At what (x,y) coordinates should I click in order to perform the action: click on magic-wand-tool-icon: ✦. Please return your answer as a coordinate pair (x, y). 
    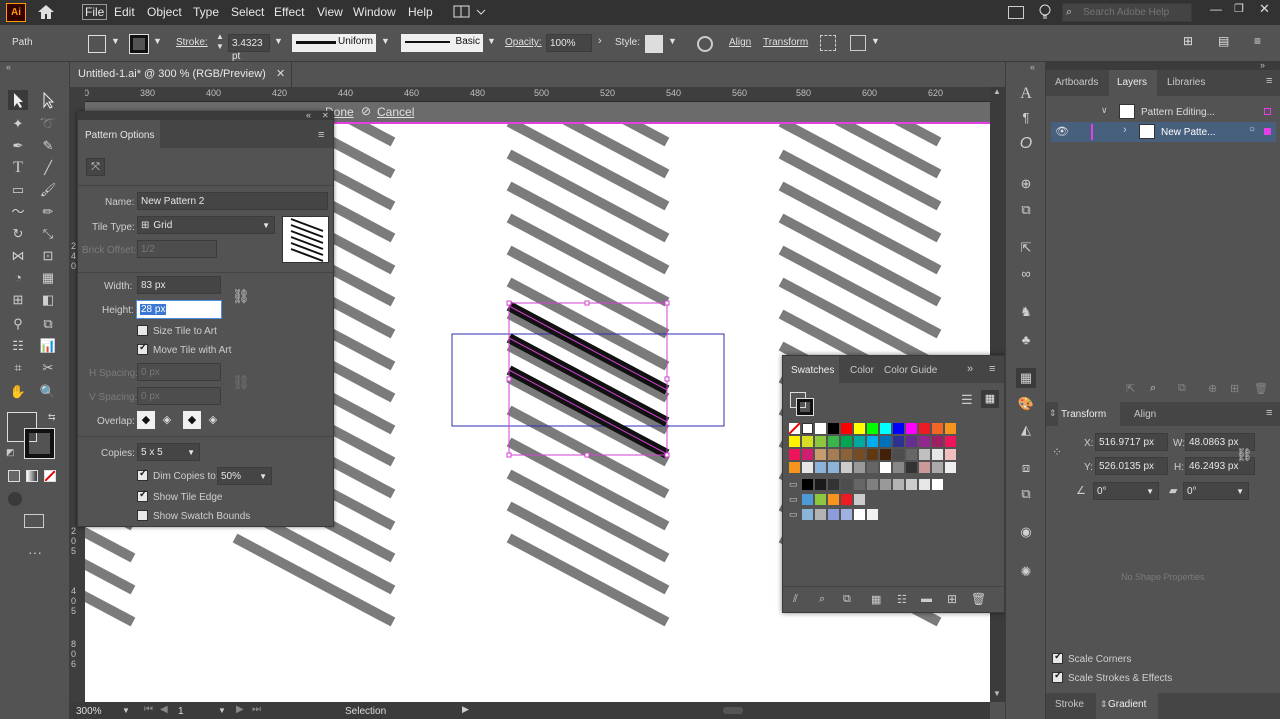
    Looking at the image, I should click on (18, 124).